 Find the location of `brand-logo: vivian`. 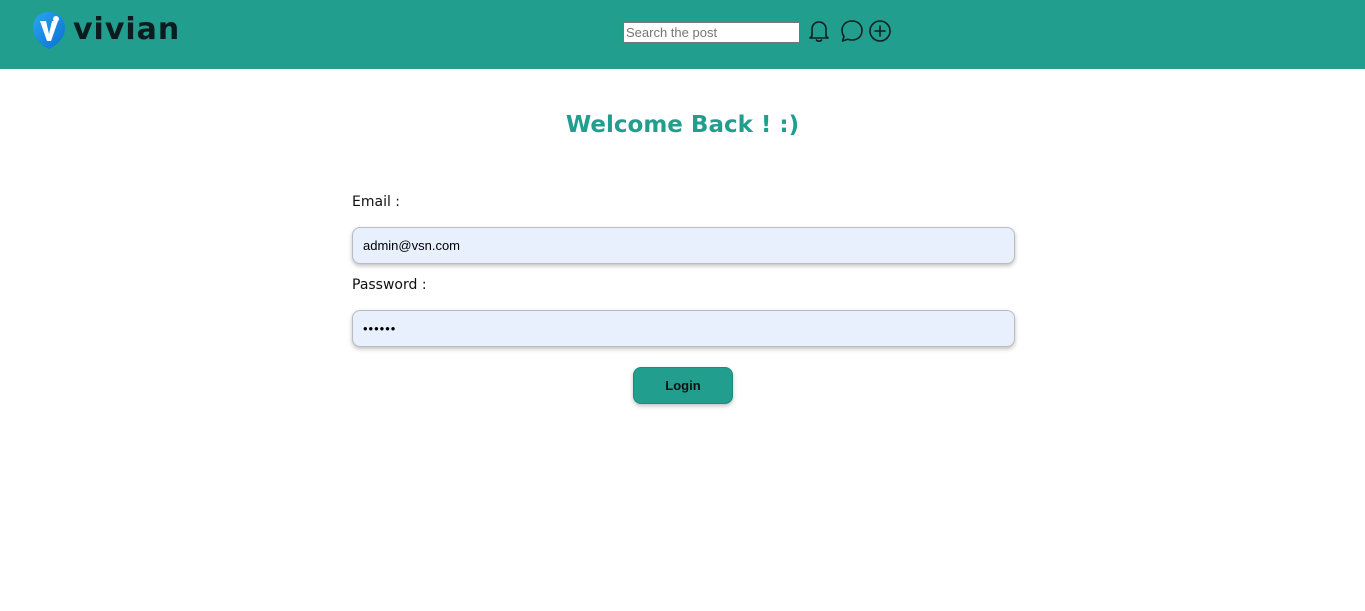

brand-logo: vivian is located at coordinates (105, 30).